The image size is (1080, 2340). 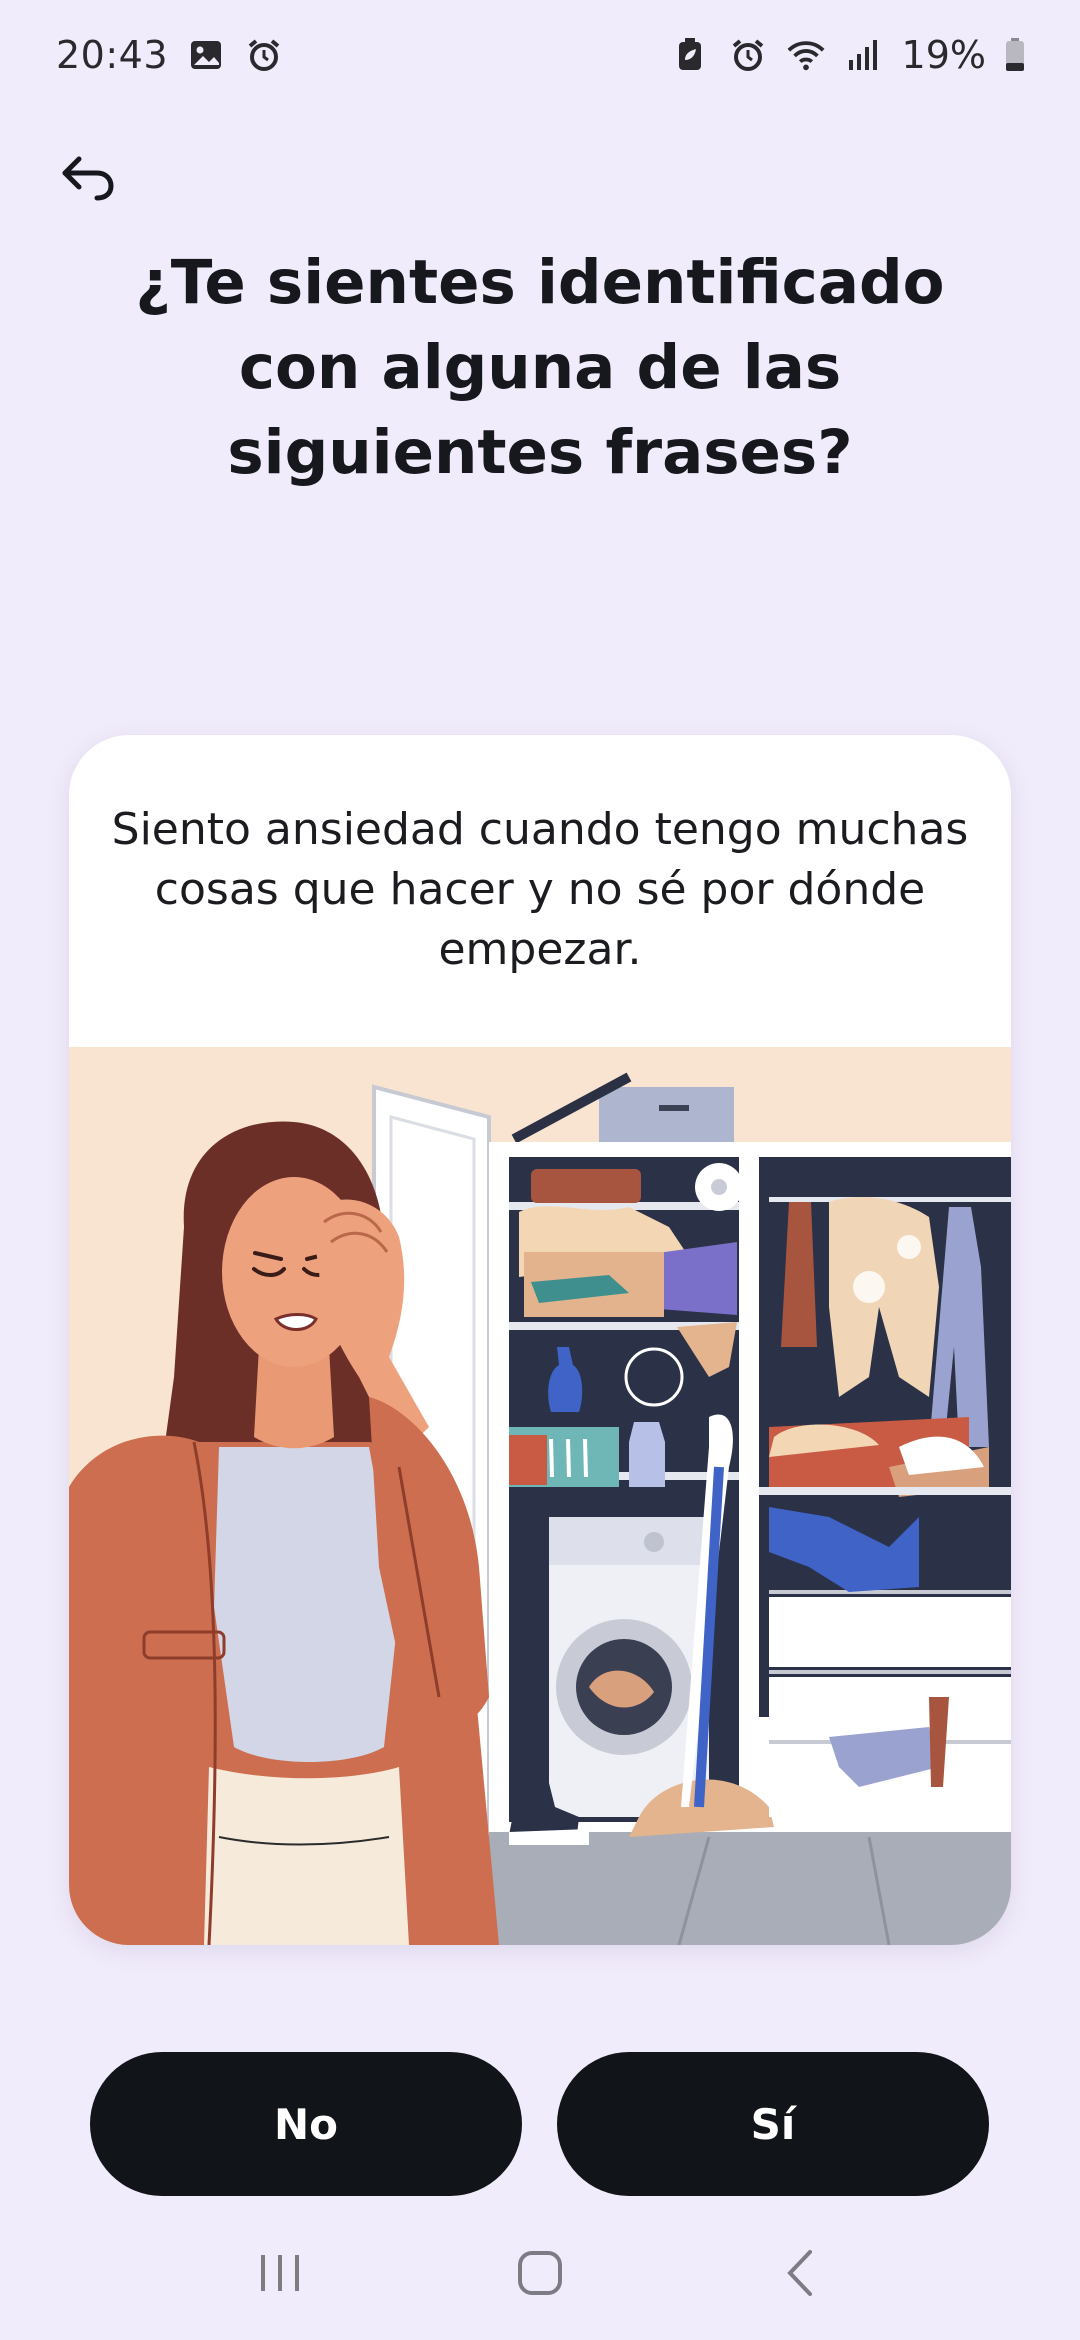 What do you see at coordinates (1015, 55) in the screenshot?
I see `battery-icon` at bounding box center [1015, 55].